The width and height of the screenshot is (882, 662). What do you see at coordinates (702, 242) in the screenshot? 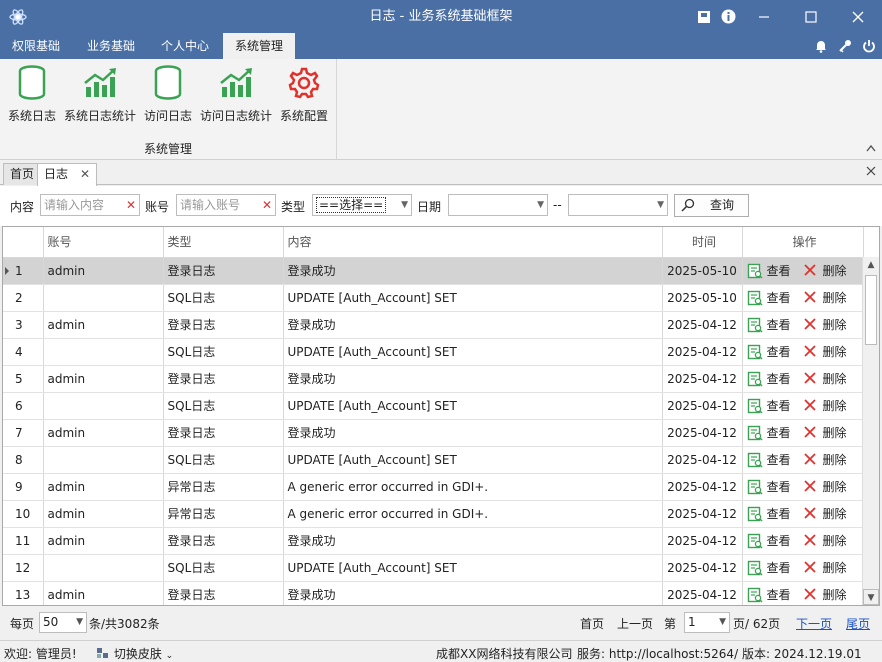
I see `col-header-time: 时间` at bounding box center [702, 242].